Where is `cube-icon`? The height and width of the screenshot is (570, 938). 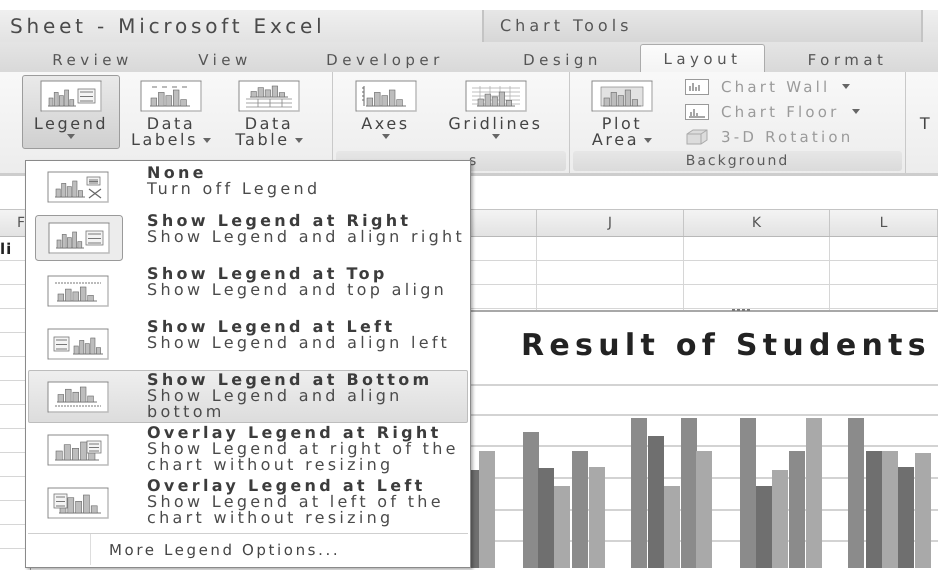 cube-icon is located at coordinates (697, 137).